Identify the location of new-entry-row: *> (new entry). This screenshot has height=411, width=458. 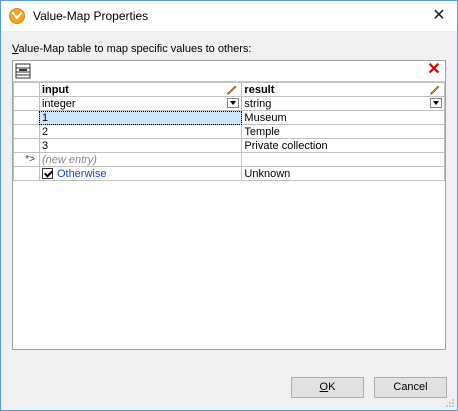
(229, 159).